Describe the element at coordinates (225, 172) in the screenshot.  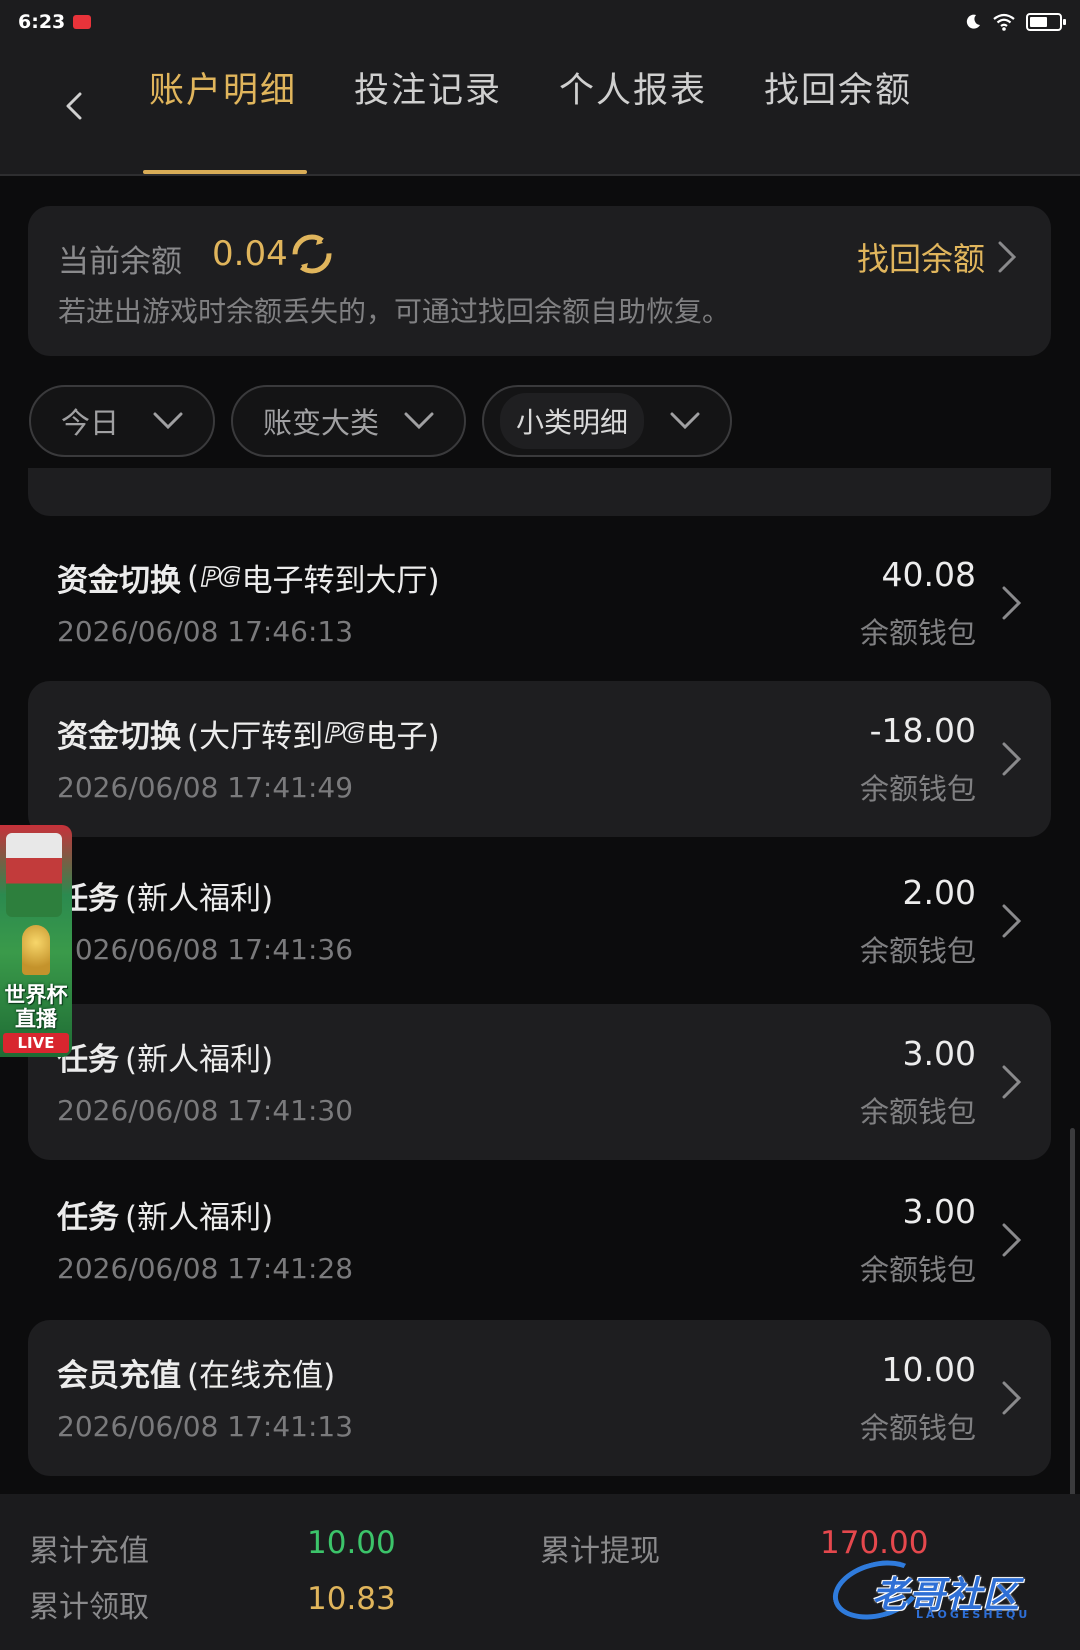
I see `active-tab-indicator` at that location.